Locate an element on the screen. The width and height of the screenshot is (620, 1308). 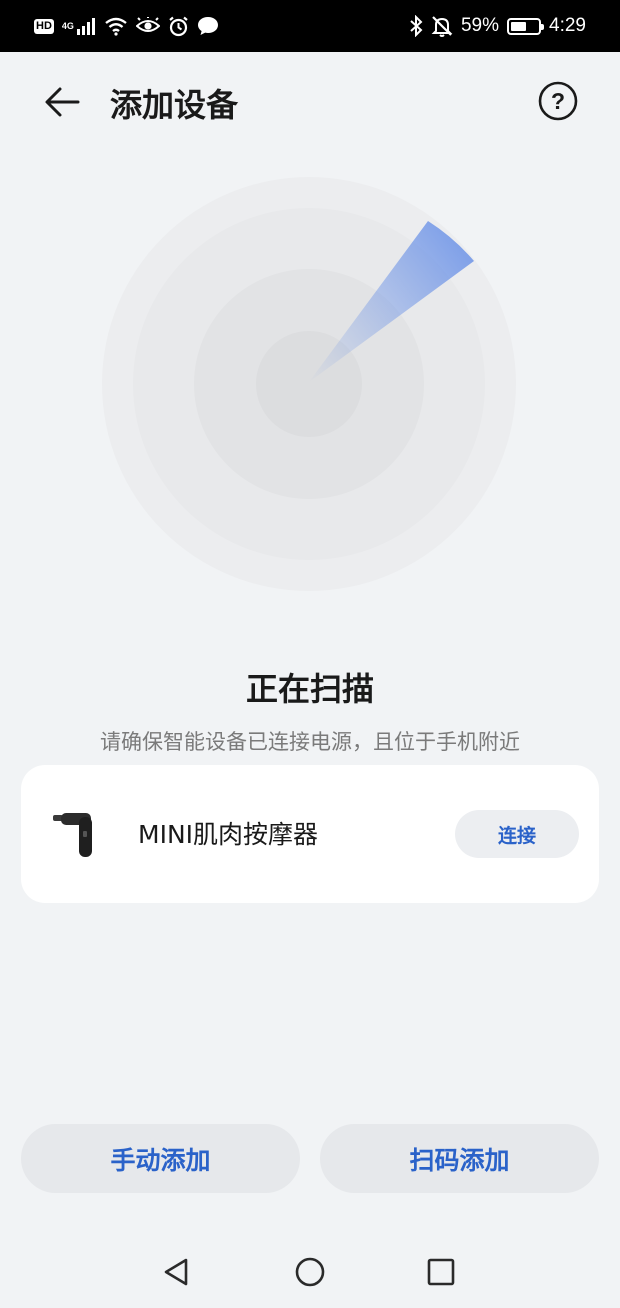
nav-home-button is located at coordinates (310, 1272).